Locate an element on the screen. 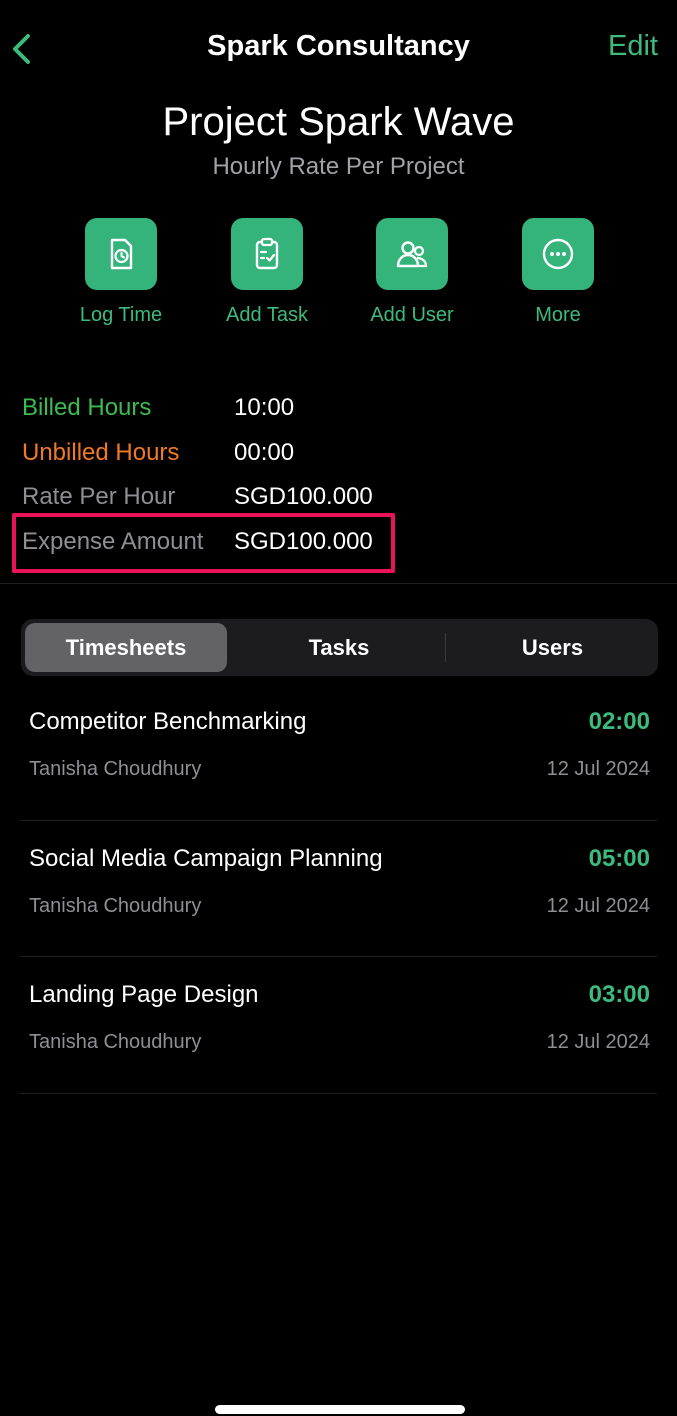 This screenshot has width=677, height=1416. log-time-button: Log Time is located at coordinates (121, 272).